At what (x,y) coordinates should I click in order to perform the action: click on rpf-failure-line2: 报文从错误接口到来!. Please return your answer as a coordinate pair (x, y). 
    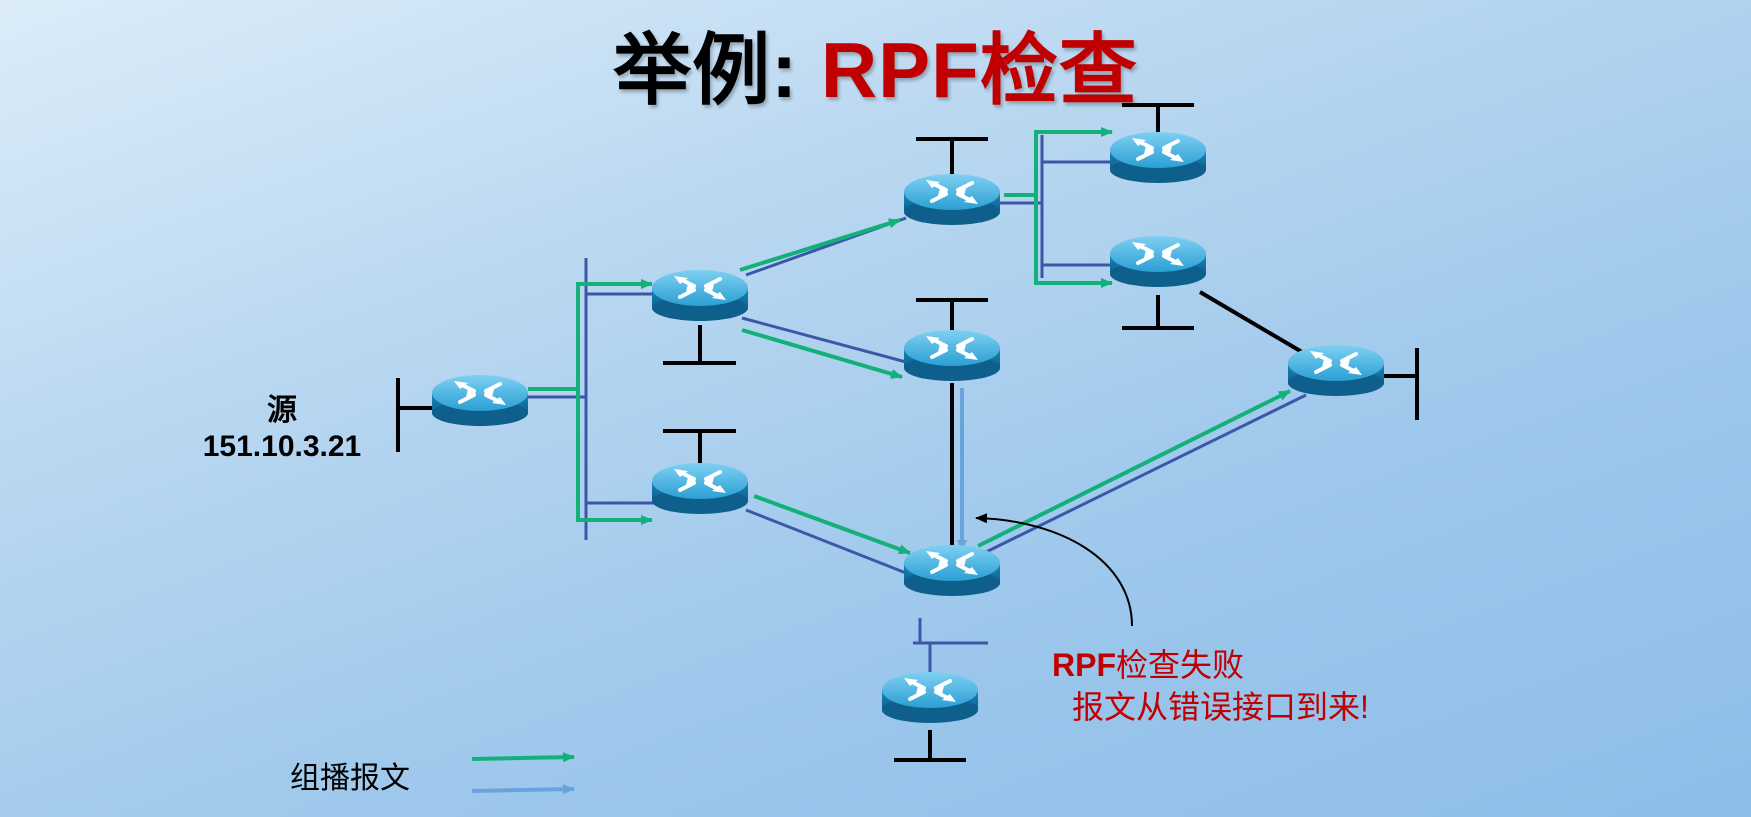
    Looking at the image, I should click on (1220, 707).